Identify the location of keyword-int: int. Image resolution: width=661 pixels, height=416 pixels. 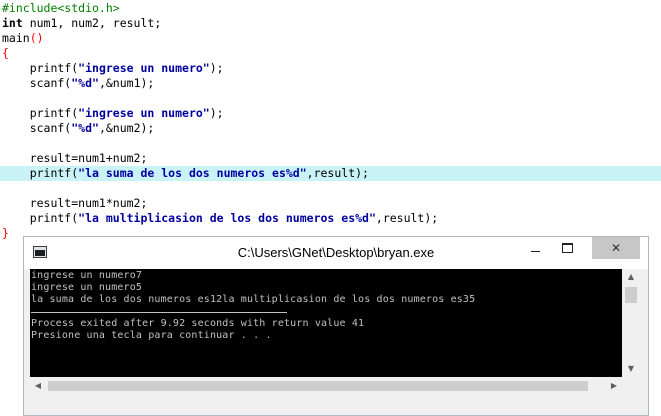
(12, 23).